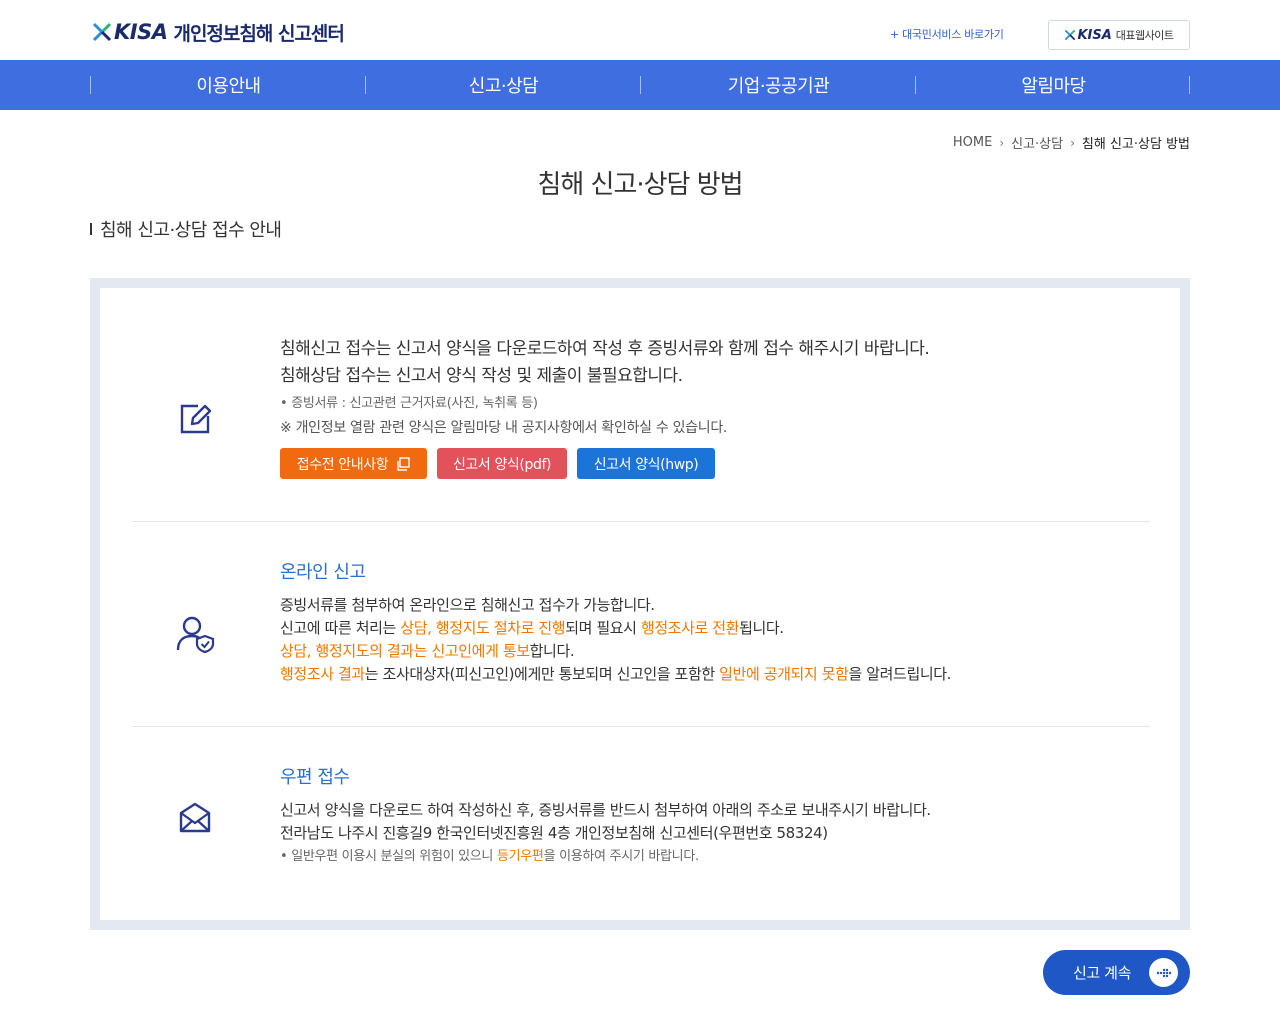 This screenshot has height=1024, width=1280. Describe the element at coordinates (784, 674) in the screenshot. I see `block2-line4-c: 일반에 공개되지 못함` at that location.